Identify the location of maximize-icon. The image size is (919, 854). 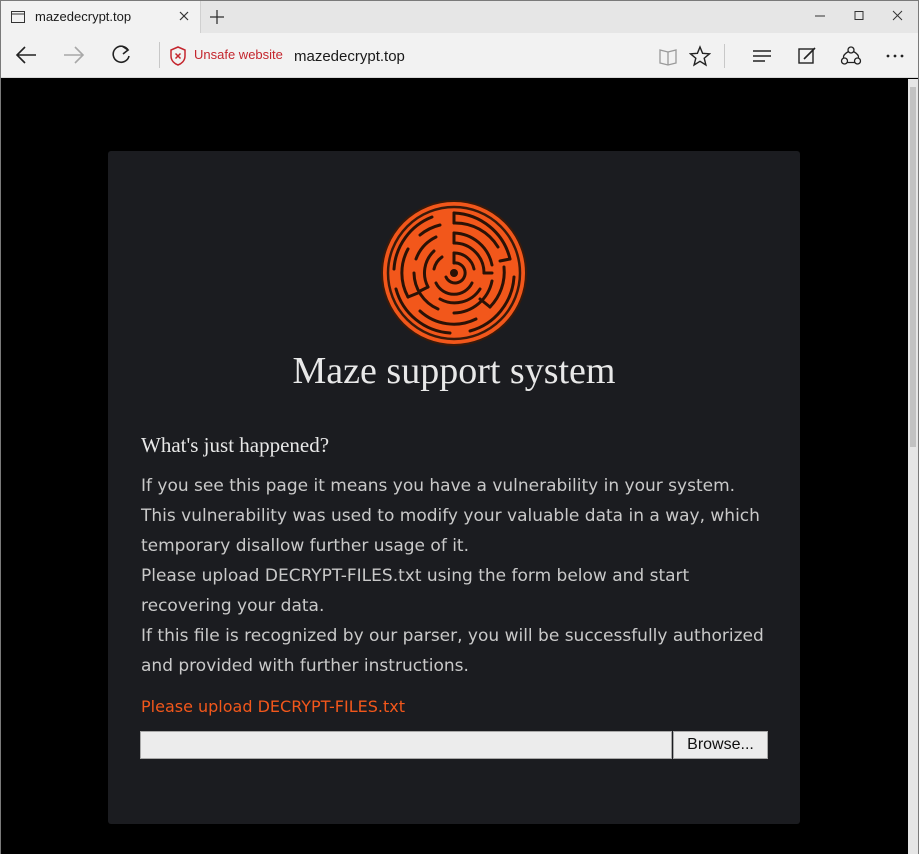
(859, 16).